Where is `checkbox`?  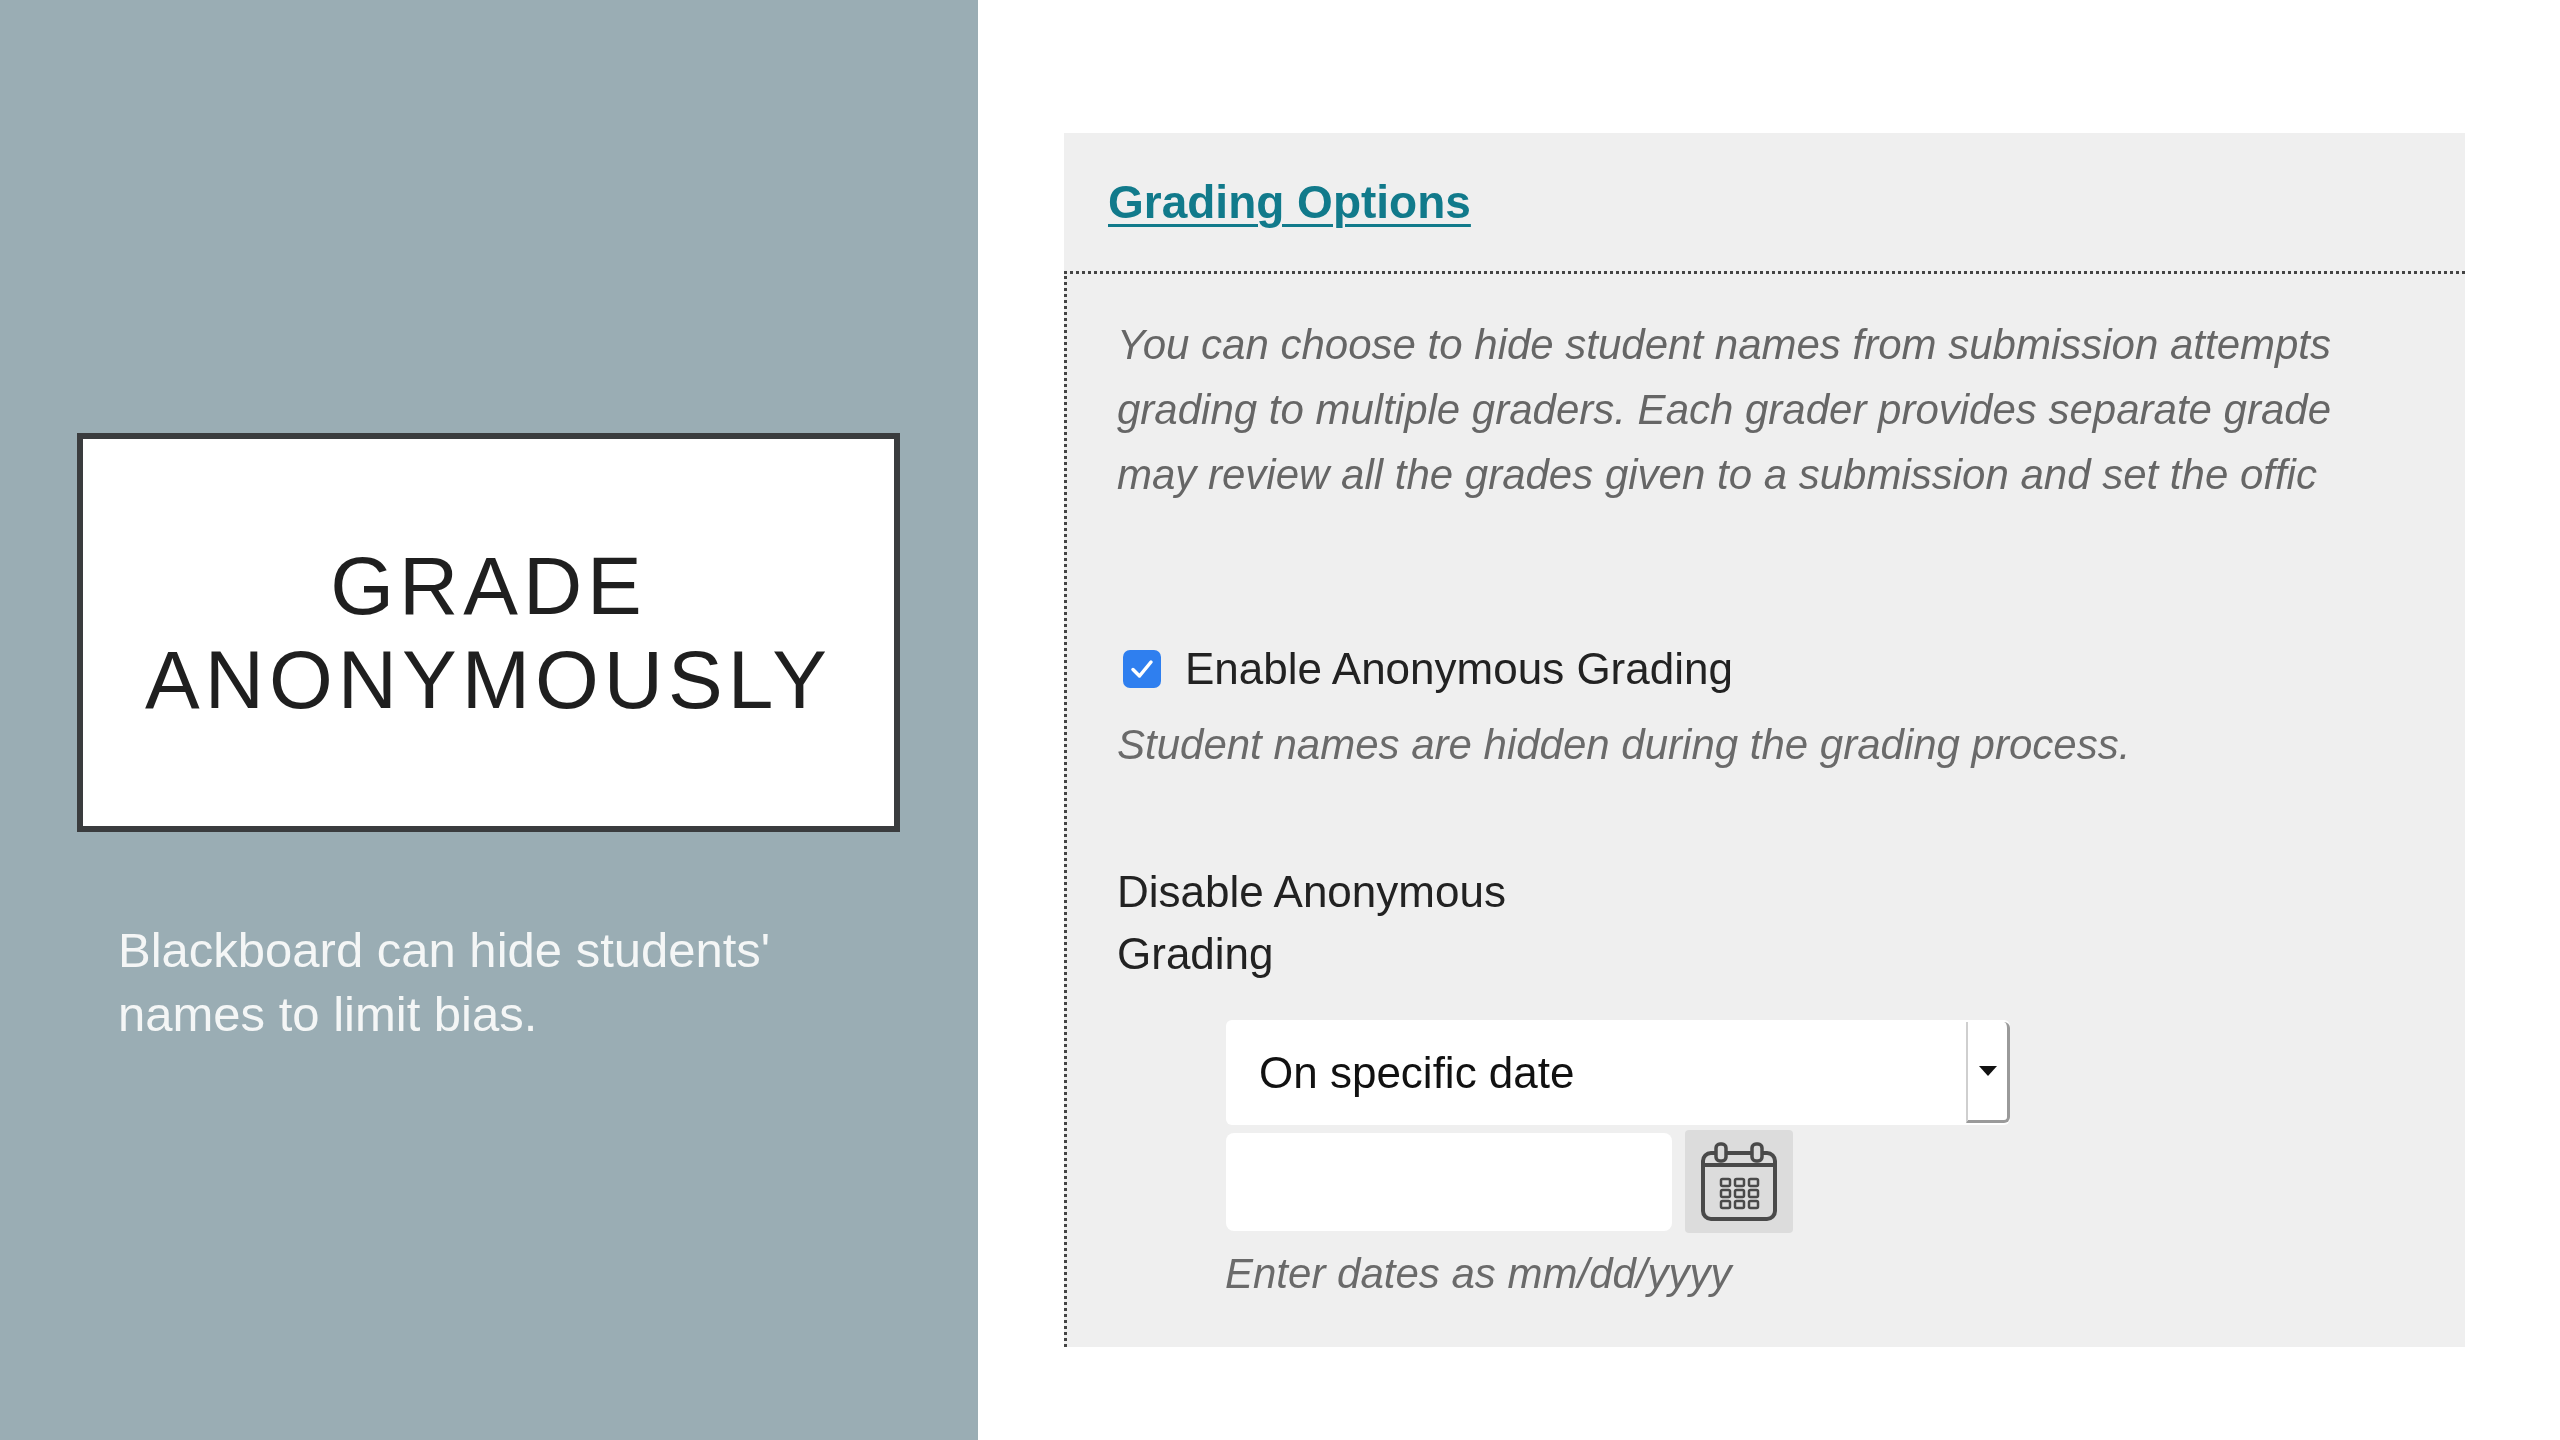
checkbox is located at coordinates (1142, 669).